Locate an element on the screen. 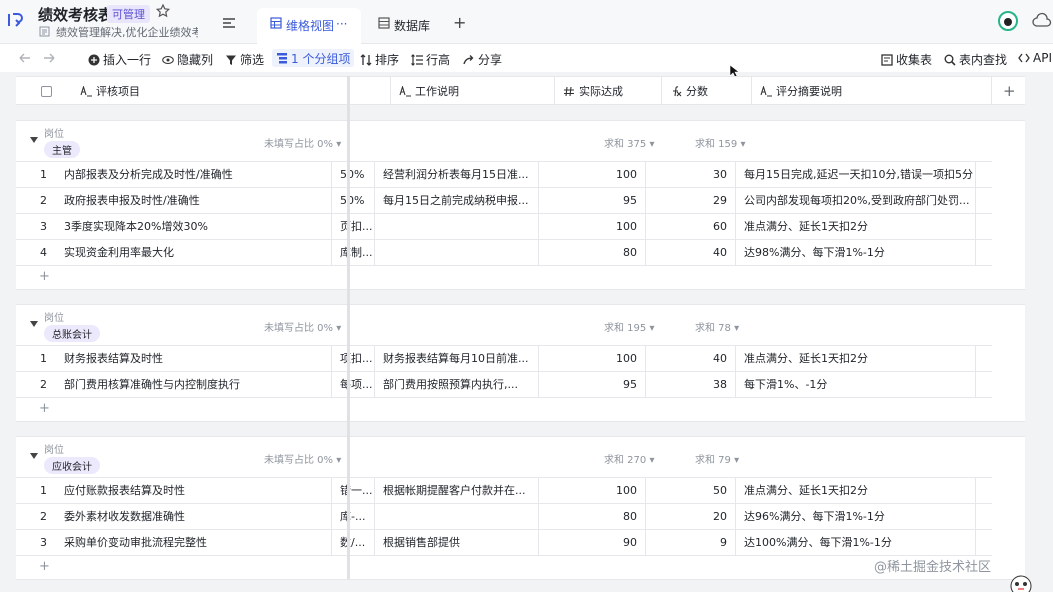 The height and width of the screenshot is (592, 1053). cell-score: 30 is located at coordinates (691, 174).